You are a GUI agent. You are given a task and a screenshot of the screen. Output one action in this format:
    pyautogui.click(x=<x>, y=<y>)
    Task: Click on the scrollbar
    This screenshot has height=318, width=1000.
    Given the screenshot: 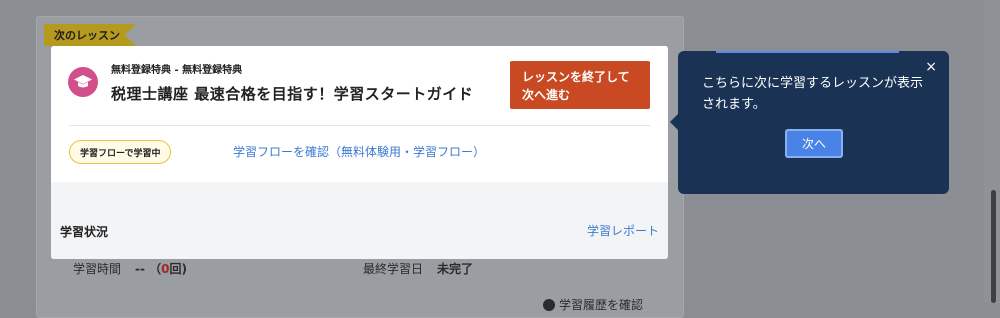 What is the action you would take?
    pyautogui.click(x=992, y=151)
    